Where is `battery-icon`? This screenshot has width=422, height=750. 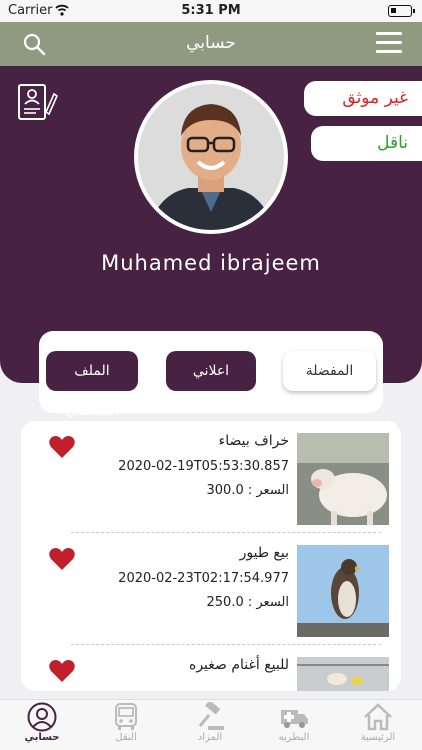 battery-icon is located at coordinates (401, 11).